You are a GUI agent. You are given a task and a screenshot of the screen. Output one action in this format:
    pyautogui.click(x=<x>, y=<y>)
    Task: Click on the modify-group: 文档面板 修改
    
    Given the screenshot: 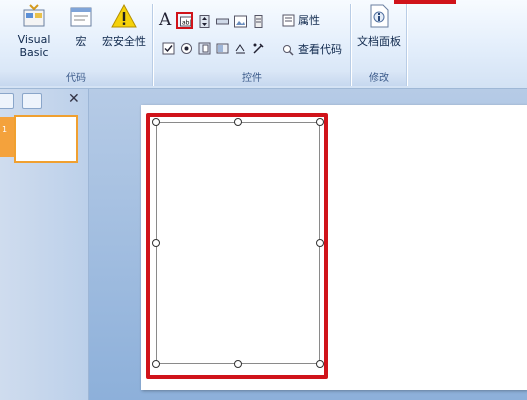 What is the action you would take?
    pyautogui.click(x=379, y=44)
    